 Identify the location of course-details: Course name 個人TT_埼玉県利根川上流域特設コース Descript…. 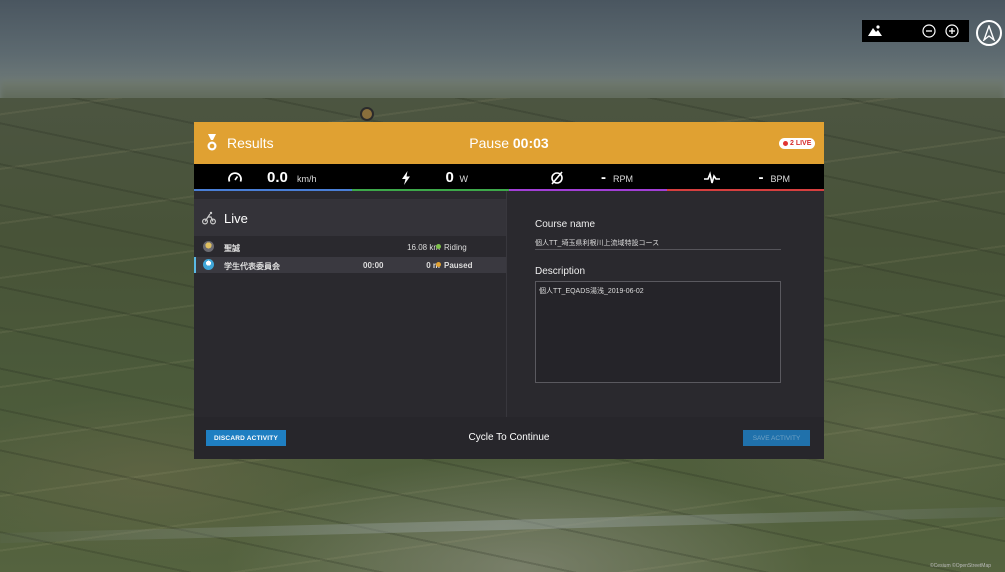
(665, 304).